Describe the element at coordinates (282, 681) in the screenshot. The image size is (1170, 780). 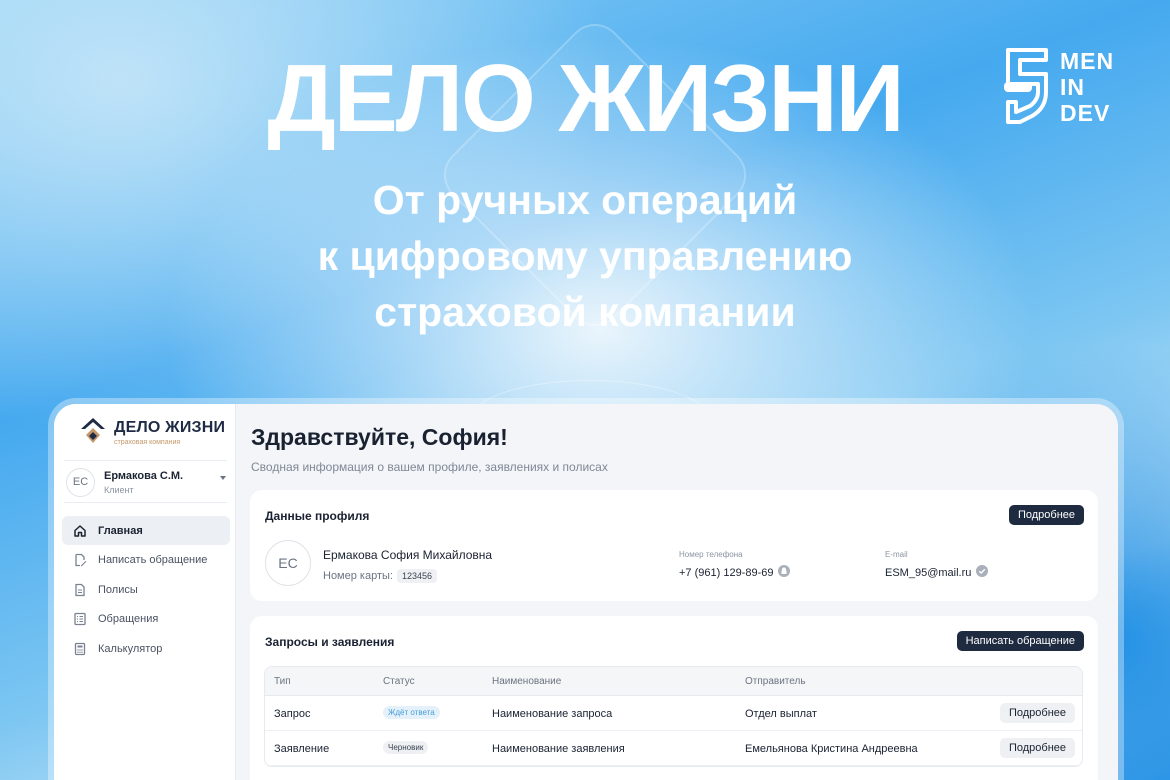
I see `column-header: Тип` at that location.